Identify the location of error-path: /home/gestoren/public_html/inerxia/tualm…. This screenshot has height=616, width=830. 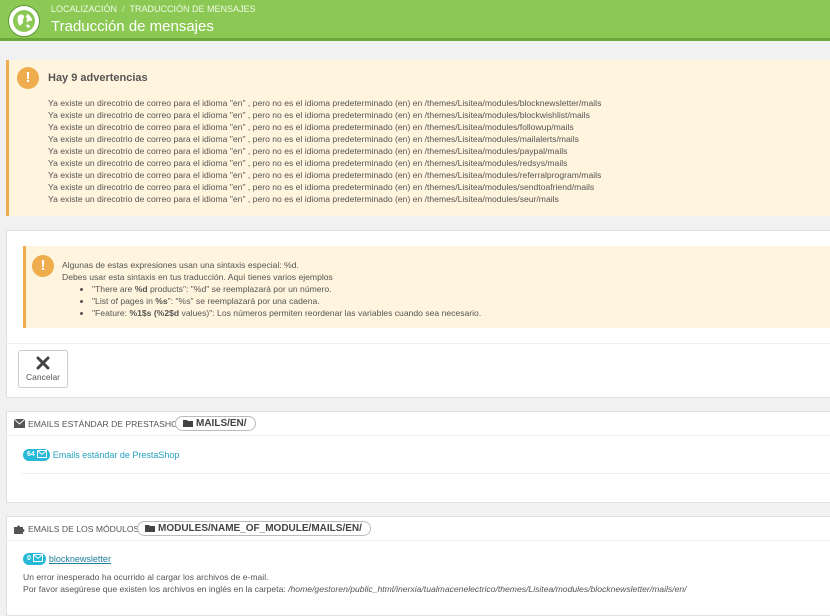
(487, 589).